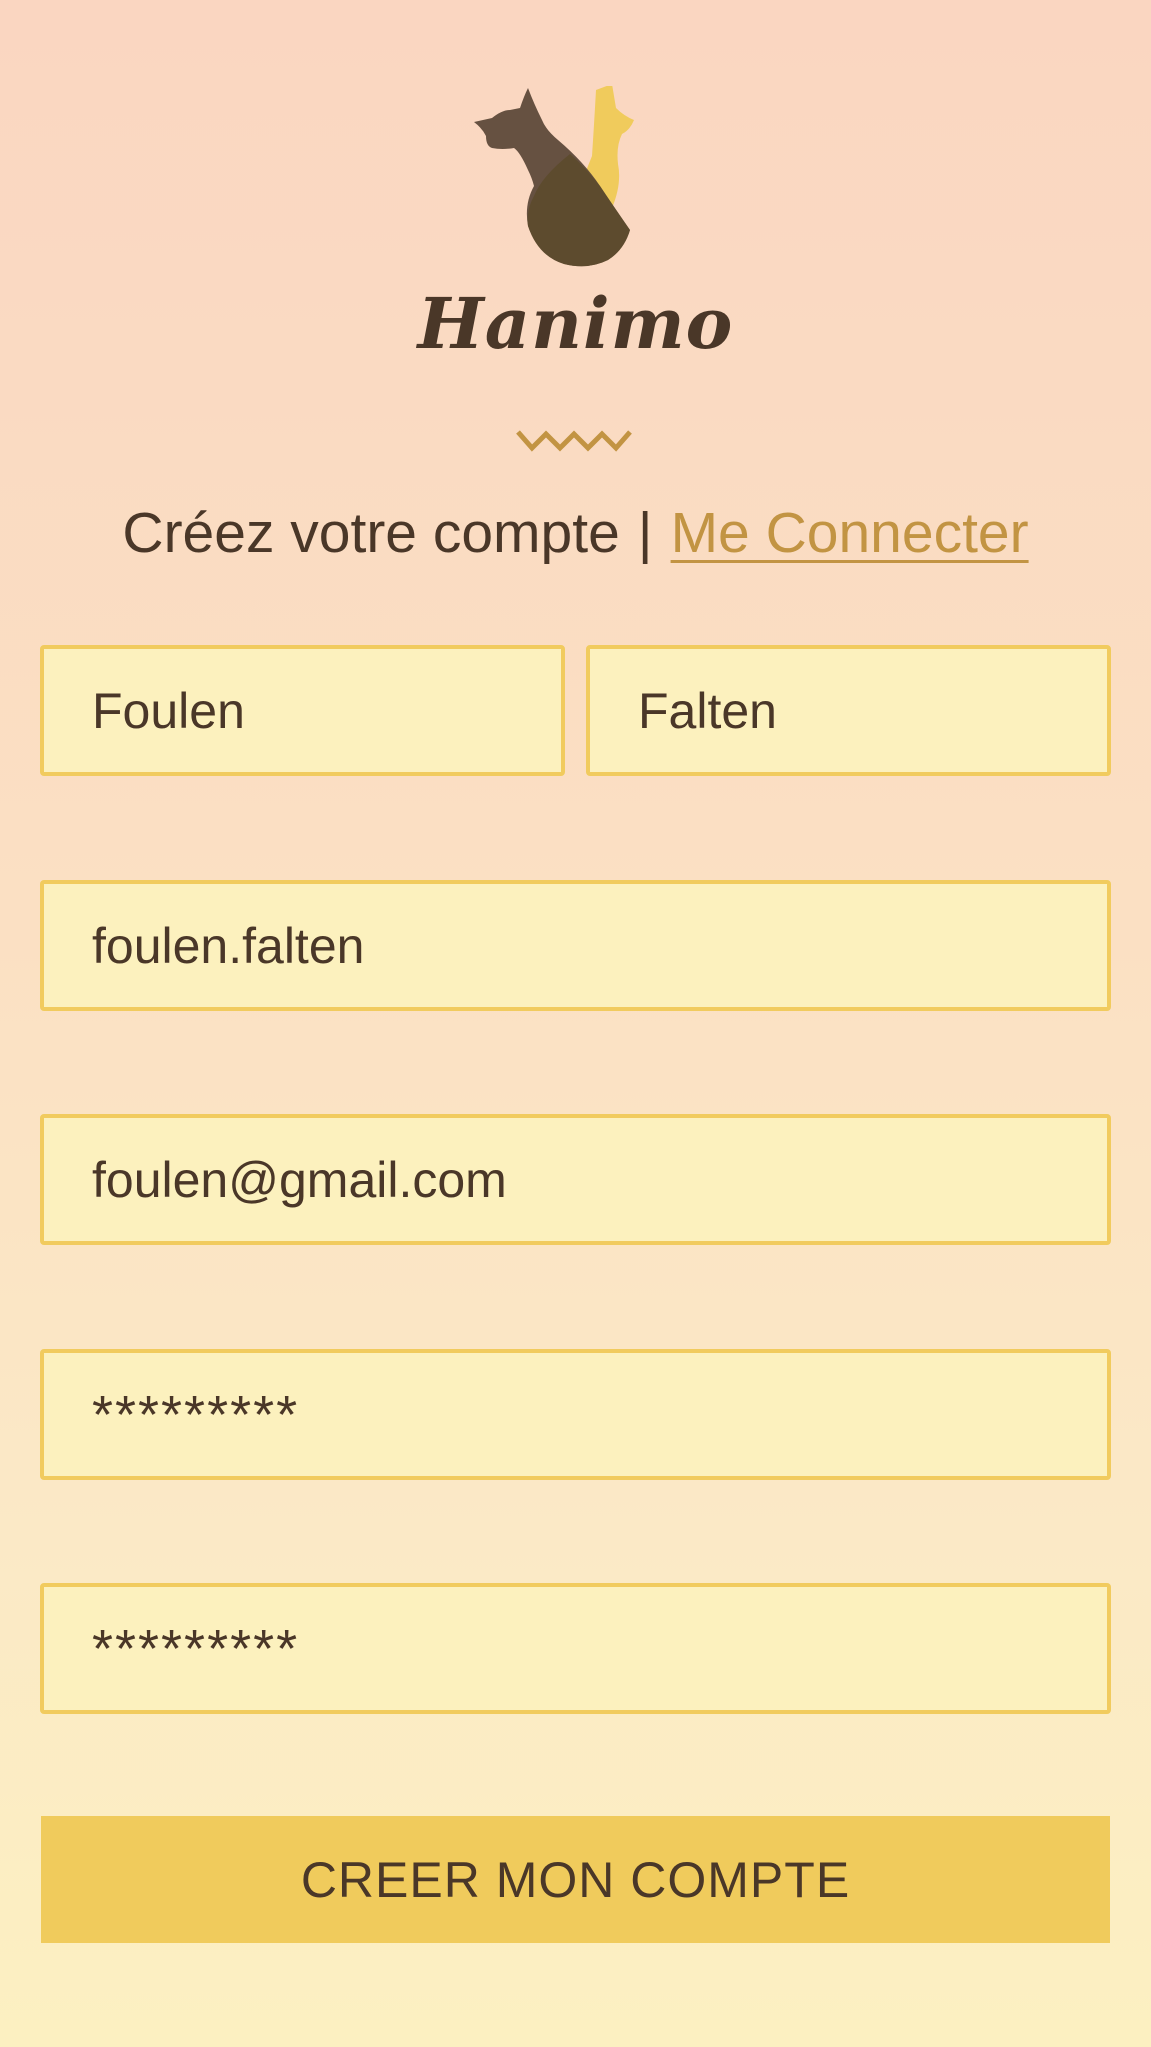 The image size is (1151, 2047). Describe the element at coordinates (707, 710) in the screenshot. I see `last-name-value: Falten` at that location.